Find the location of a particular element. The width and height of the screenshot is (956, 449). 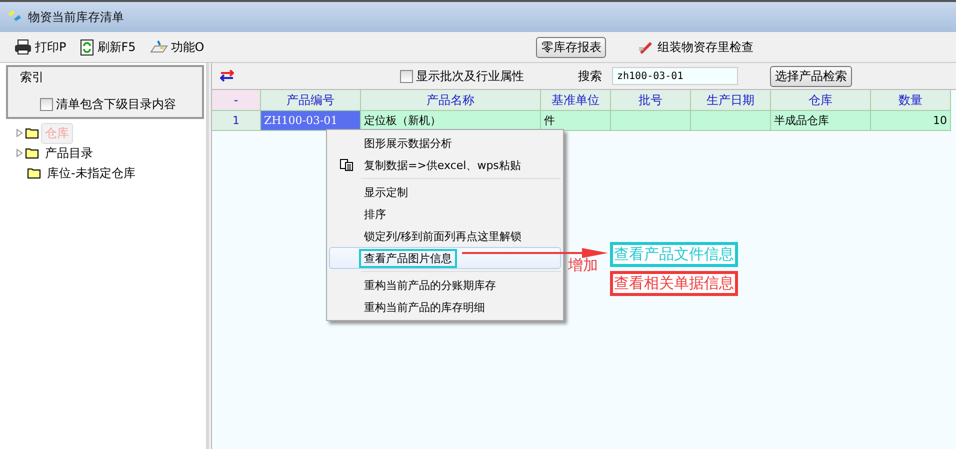

toolbar-button: 打印P is located at coordinates (40, 47).